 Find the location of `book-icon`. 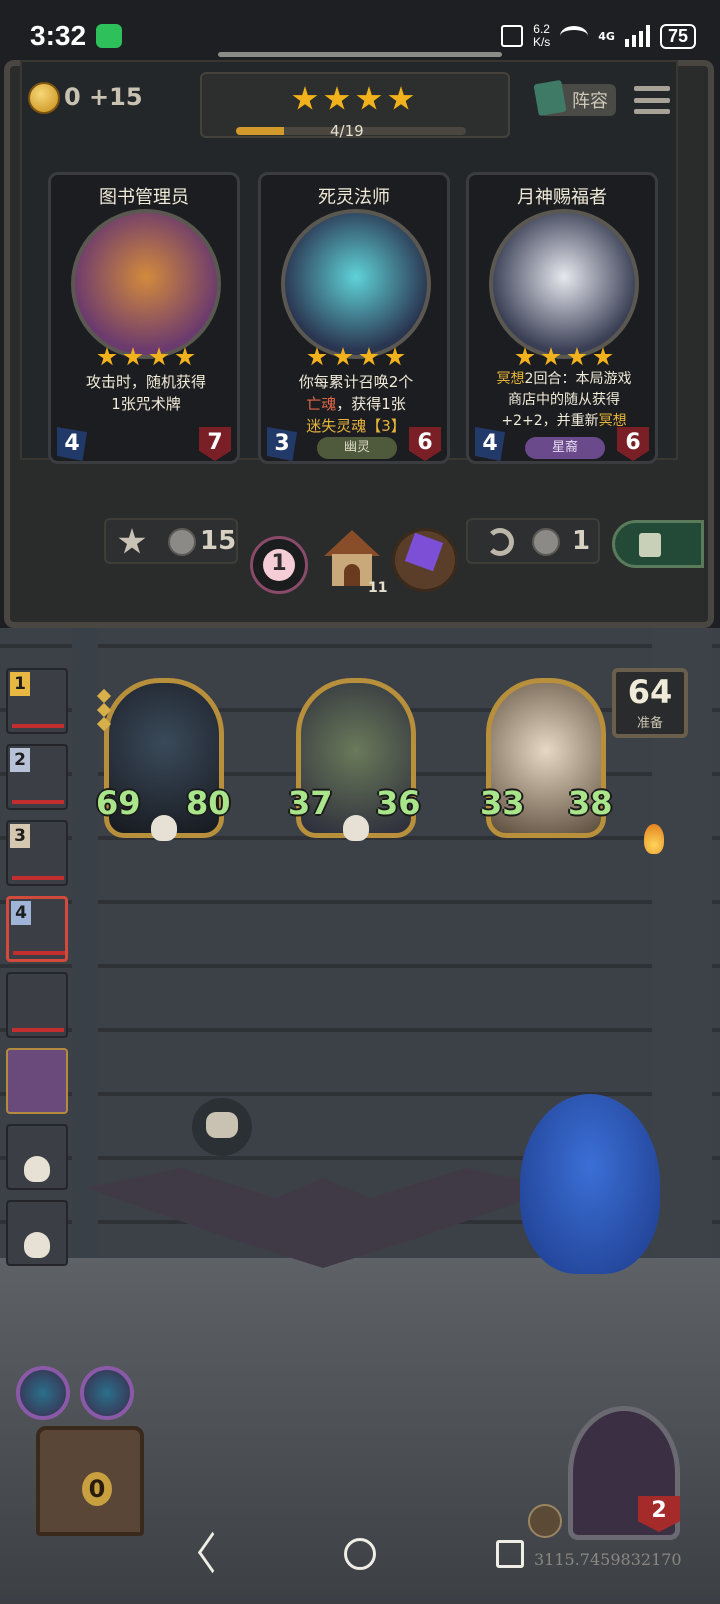

book-icon is located at coordinates (550, 98).